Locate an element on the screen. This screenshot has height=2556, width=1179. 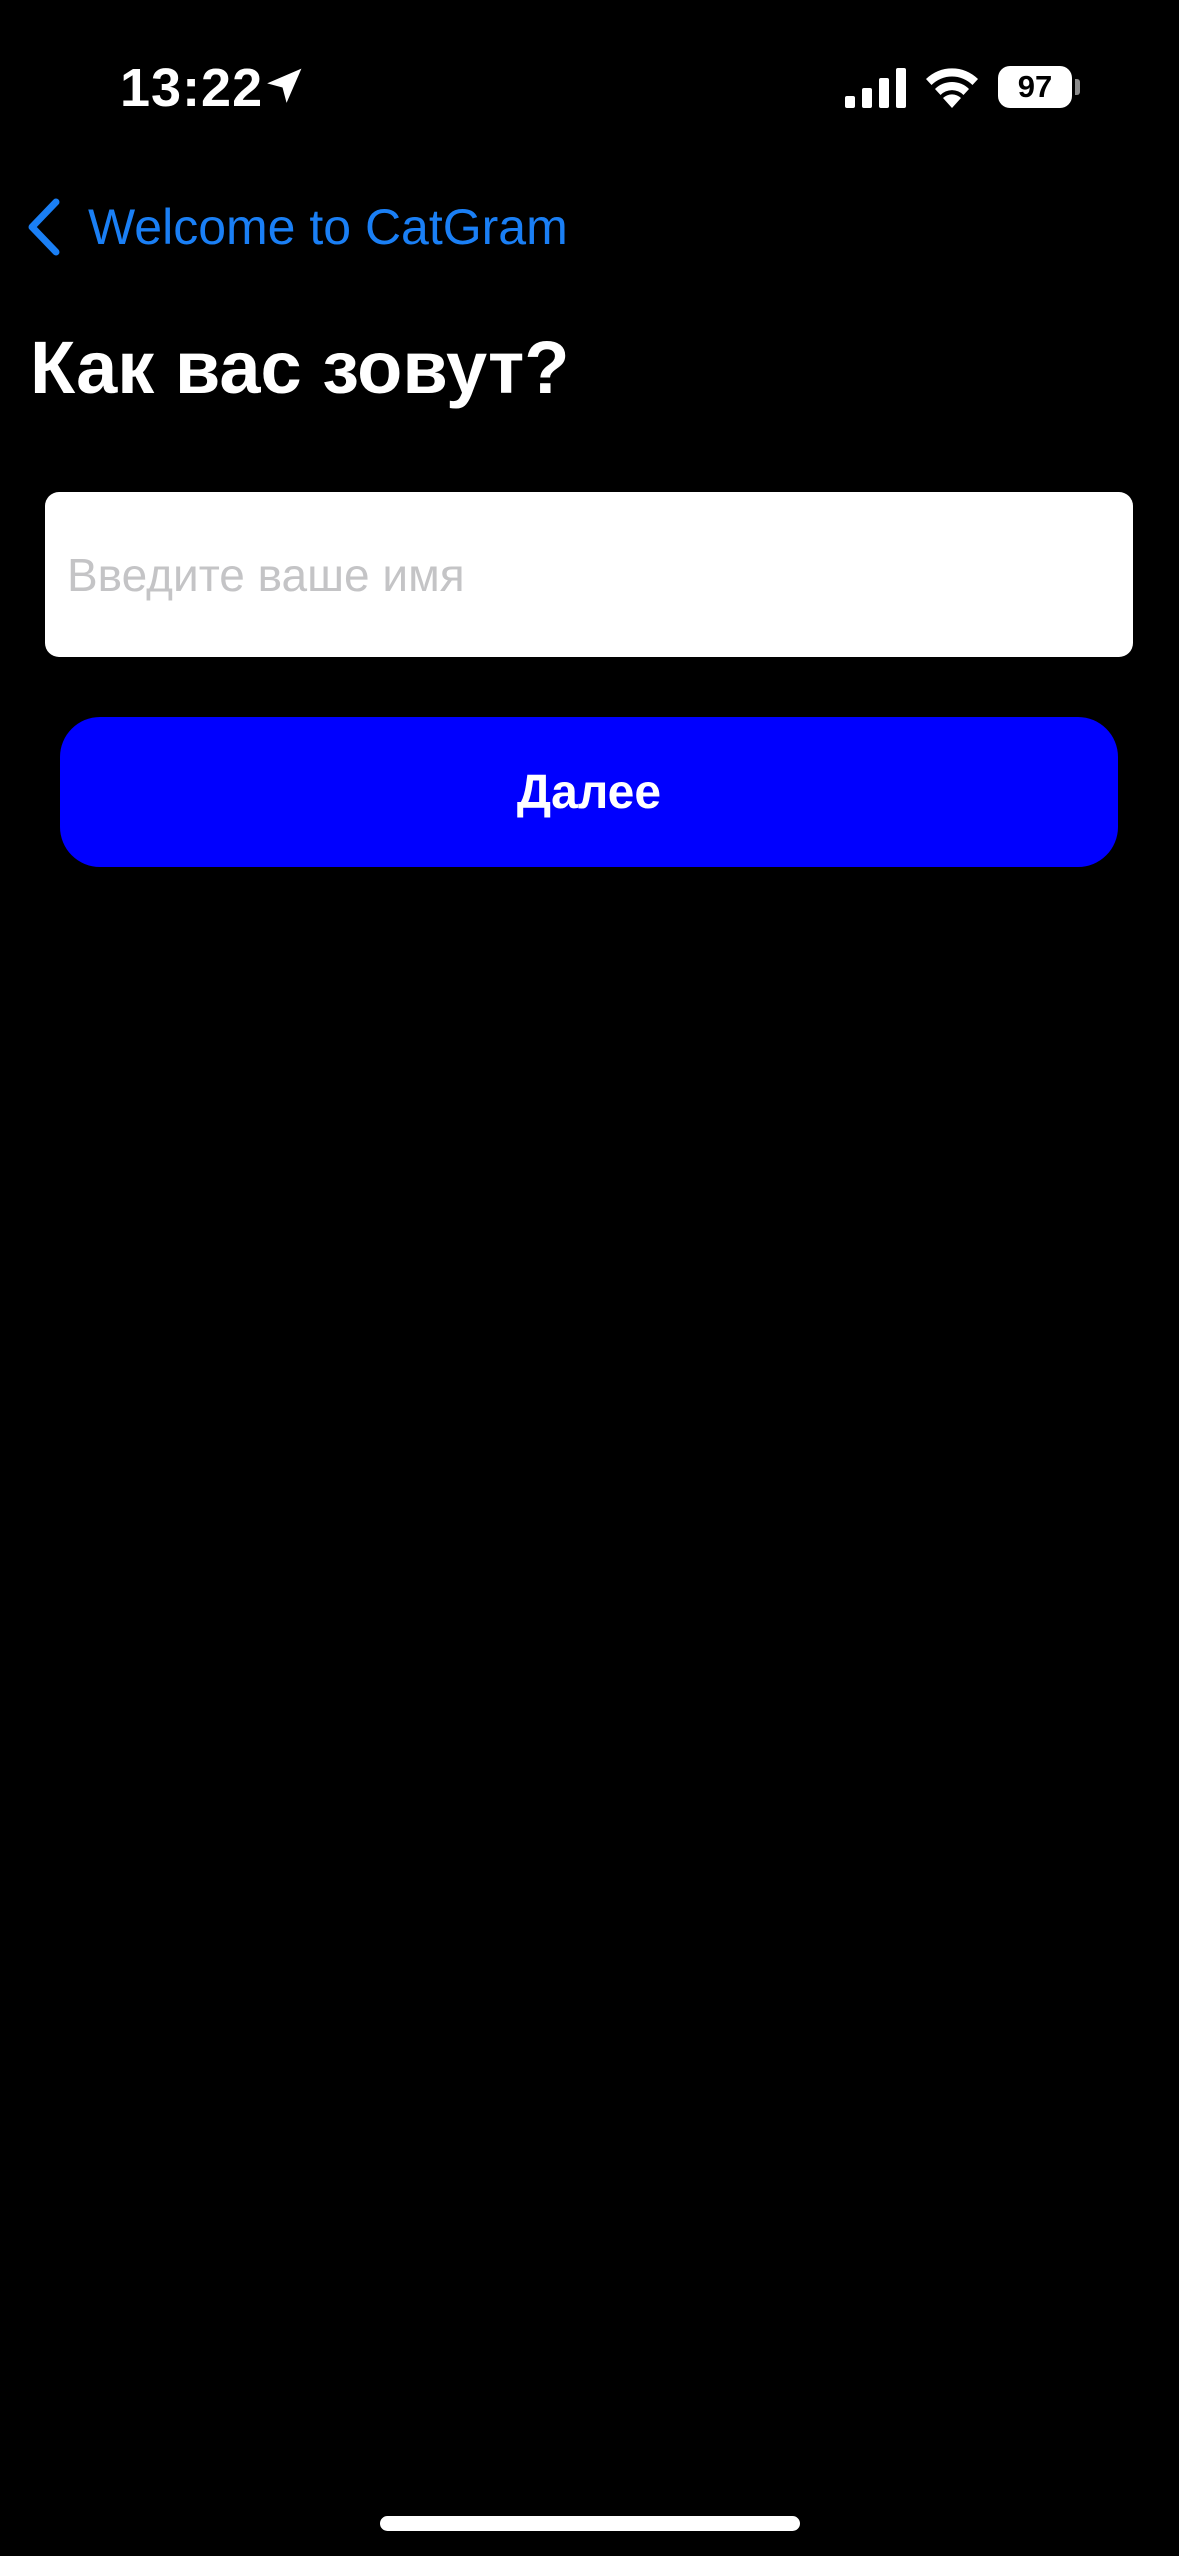
location-arrow-icon is located at coordinates (284, 85).